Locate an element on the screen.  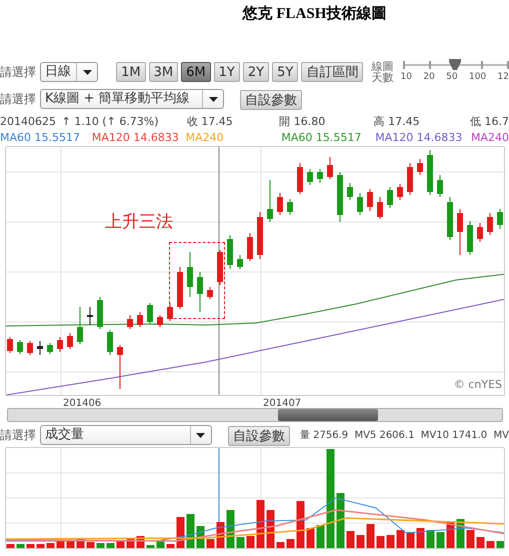
button: 1Y is located at coordinates (227, 72).